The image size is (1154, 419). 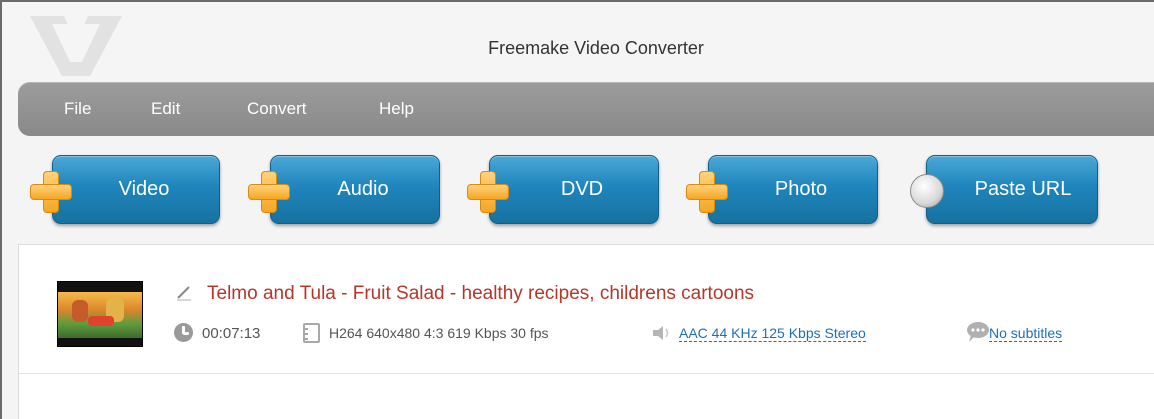 What do you see at coordinates (231, 333) in the screenshot?
I see `duration-text: 00:07:13` at bounding box center [231, 333].